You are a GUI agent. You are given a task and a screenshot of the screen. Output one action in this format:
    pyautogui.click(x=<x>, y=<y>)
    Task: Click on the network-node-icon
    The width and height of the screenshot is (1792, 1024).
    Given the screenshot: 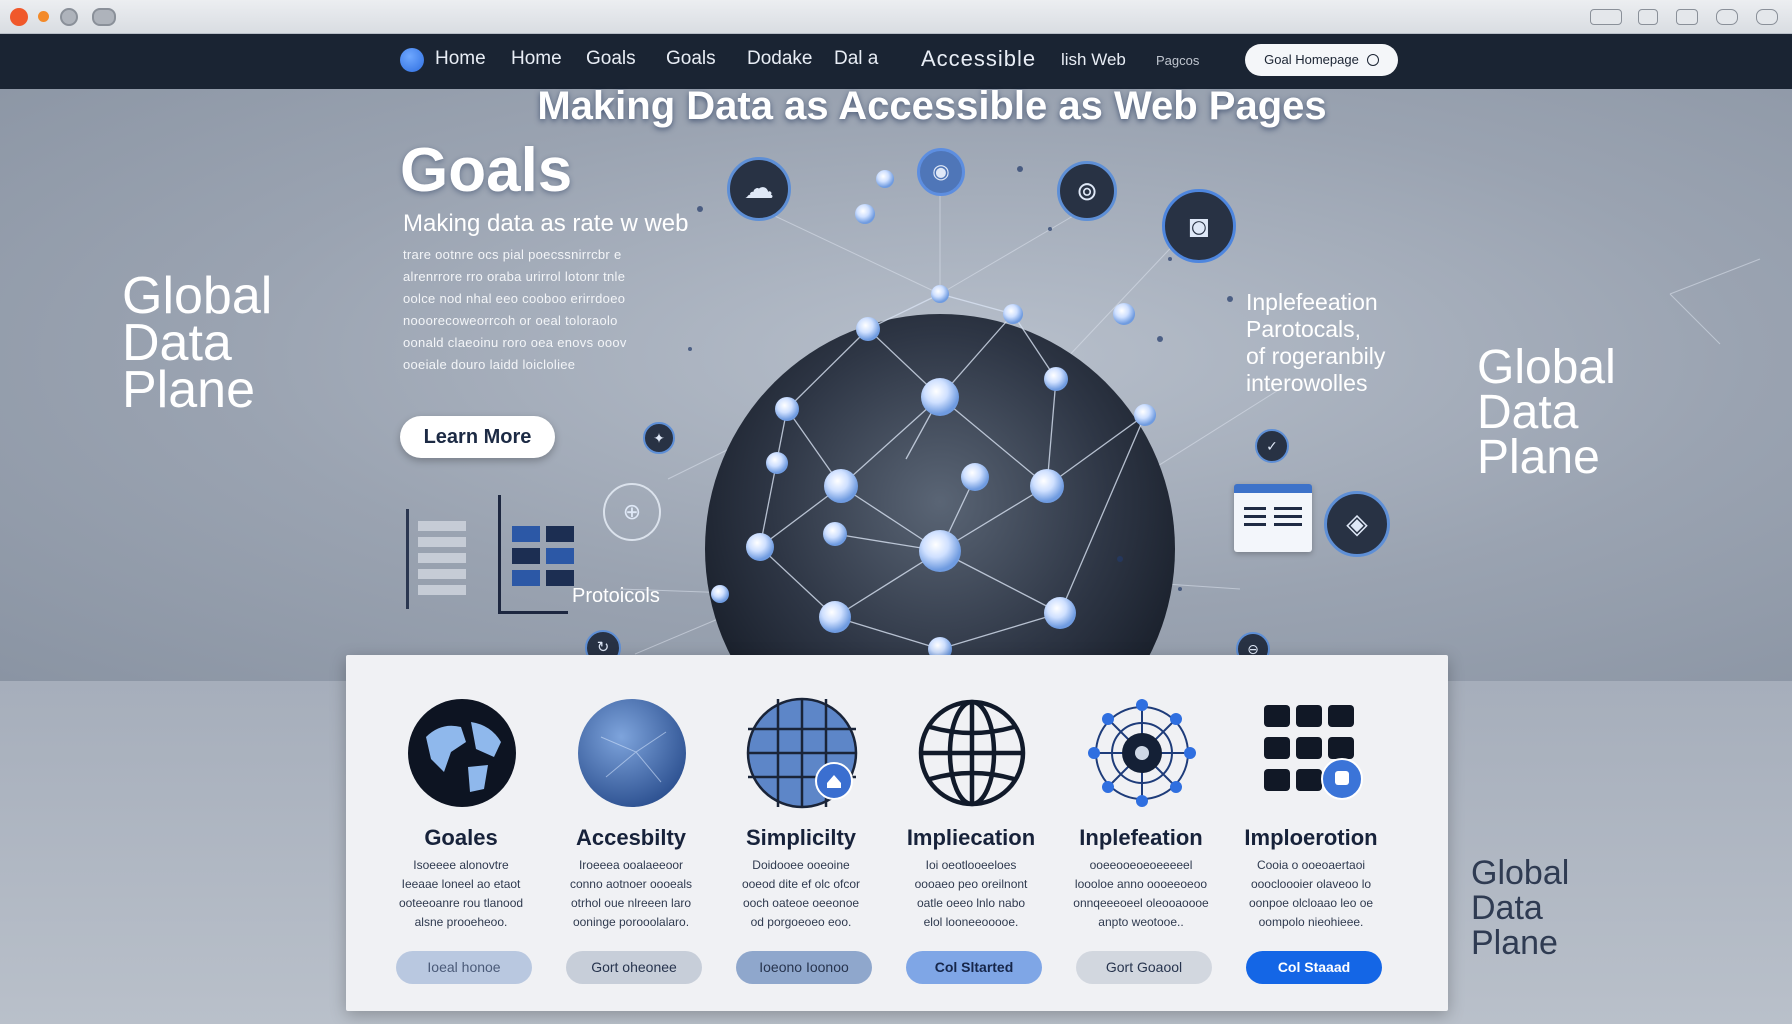 What is the action you would take?
    pyautogui.click(x=1142, y=753)
    